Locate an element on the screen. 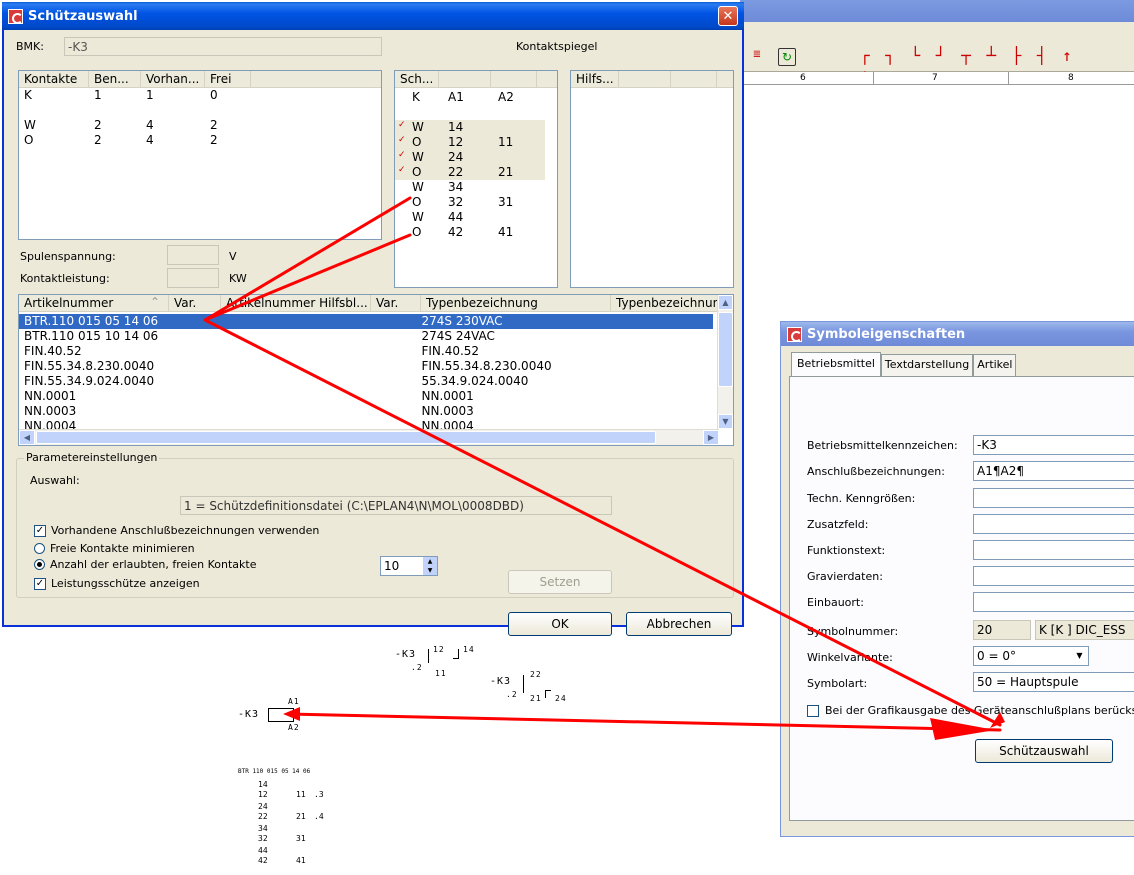 The image size is (1134, 875). arrowhead-coil is located at coordinates (291, 714).